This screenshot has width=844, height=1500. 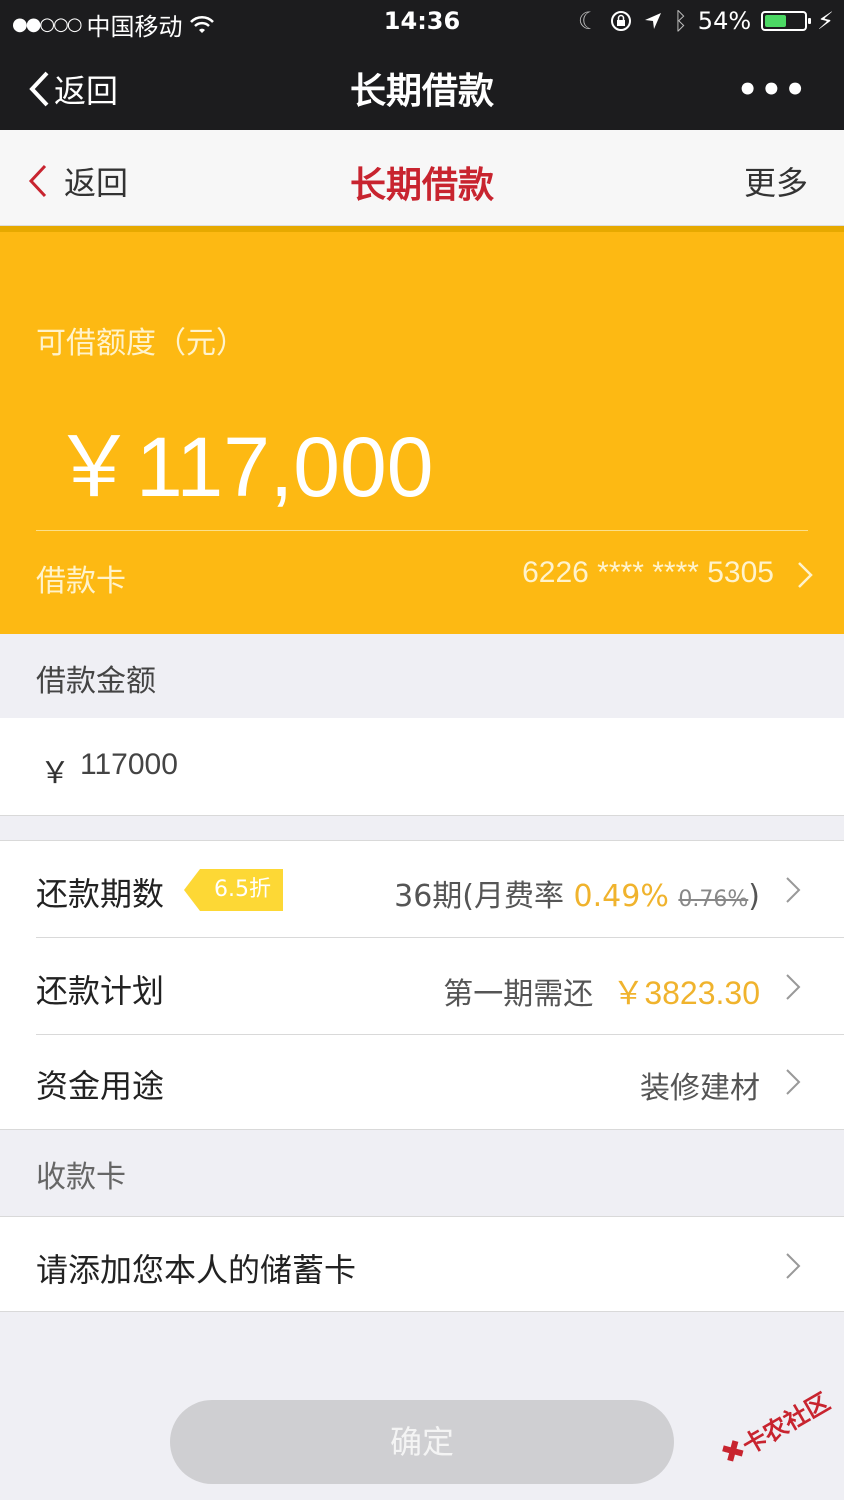 I want to click on card-divider, so click(x=422, y=530).